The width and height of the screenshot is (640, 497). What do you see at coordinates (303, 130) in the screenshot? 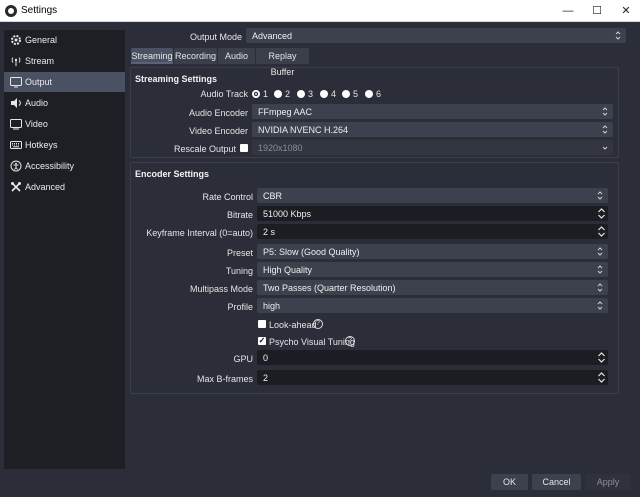
I see `video-encoder-value: NVIDIA NVENC H.264` at bounding box center [303, 130].